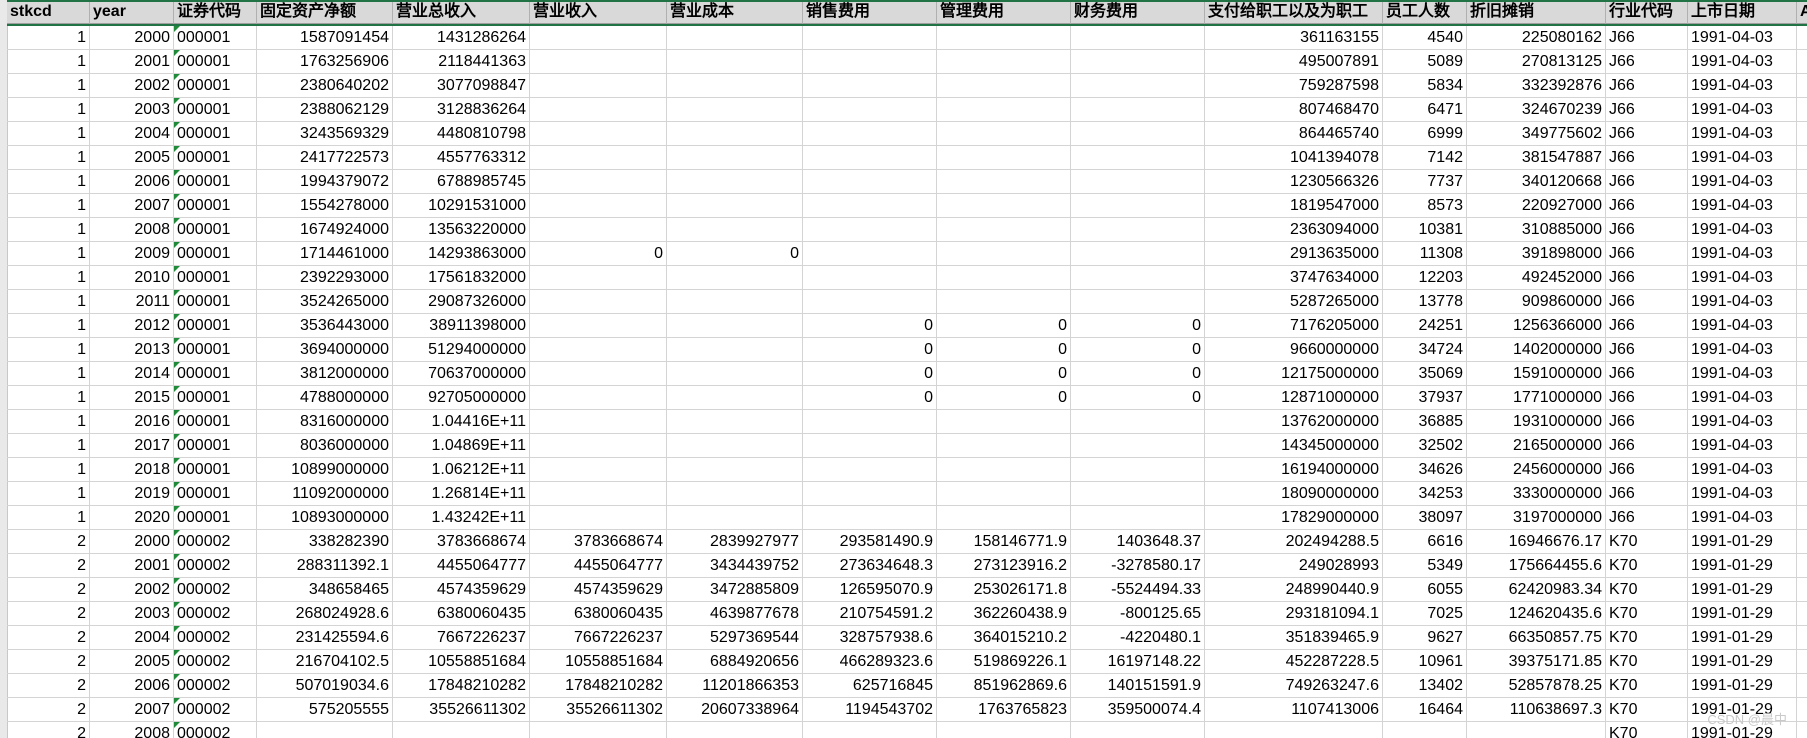 The height and width of the screenshot is (738, 1807). I want to click on table-cell: 5834, so click(1425, 86).